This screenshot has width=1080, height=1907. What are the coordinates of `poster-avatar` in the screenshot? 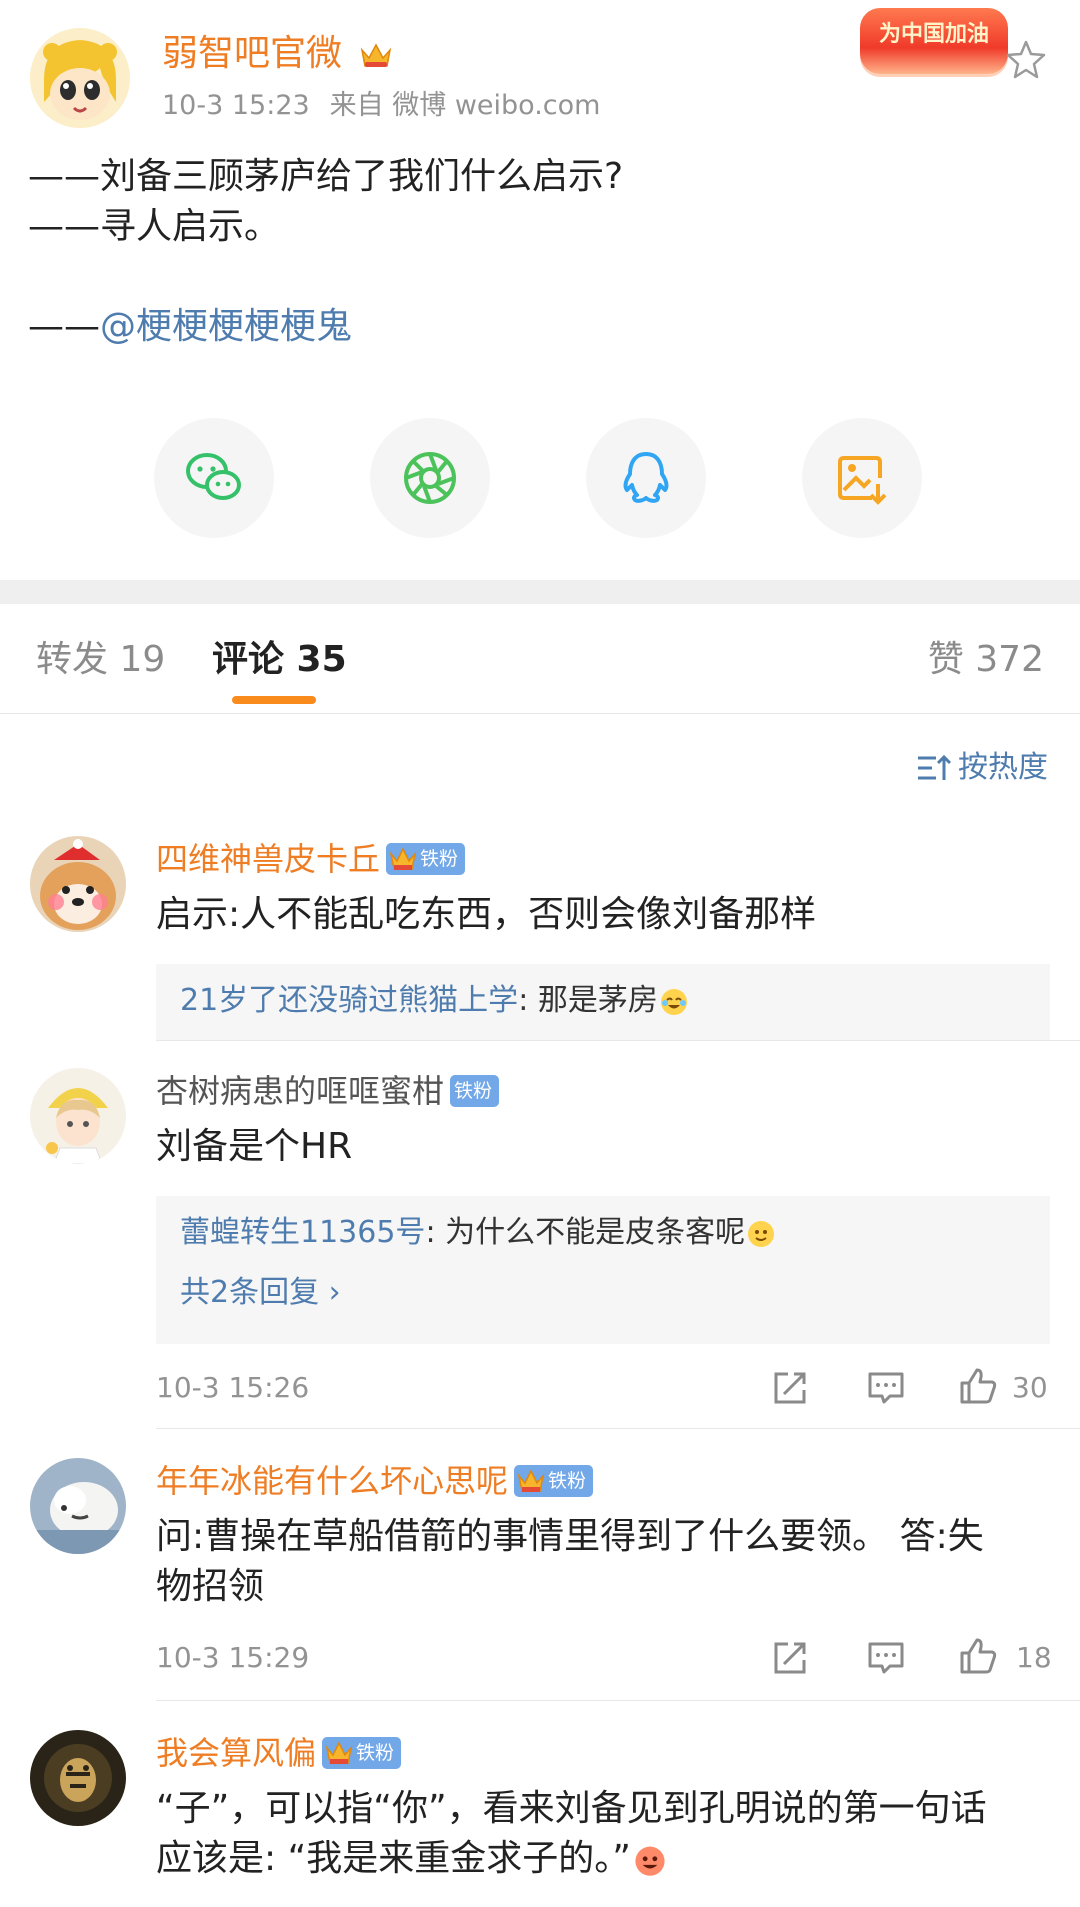 It's located at (80, 78).